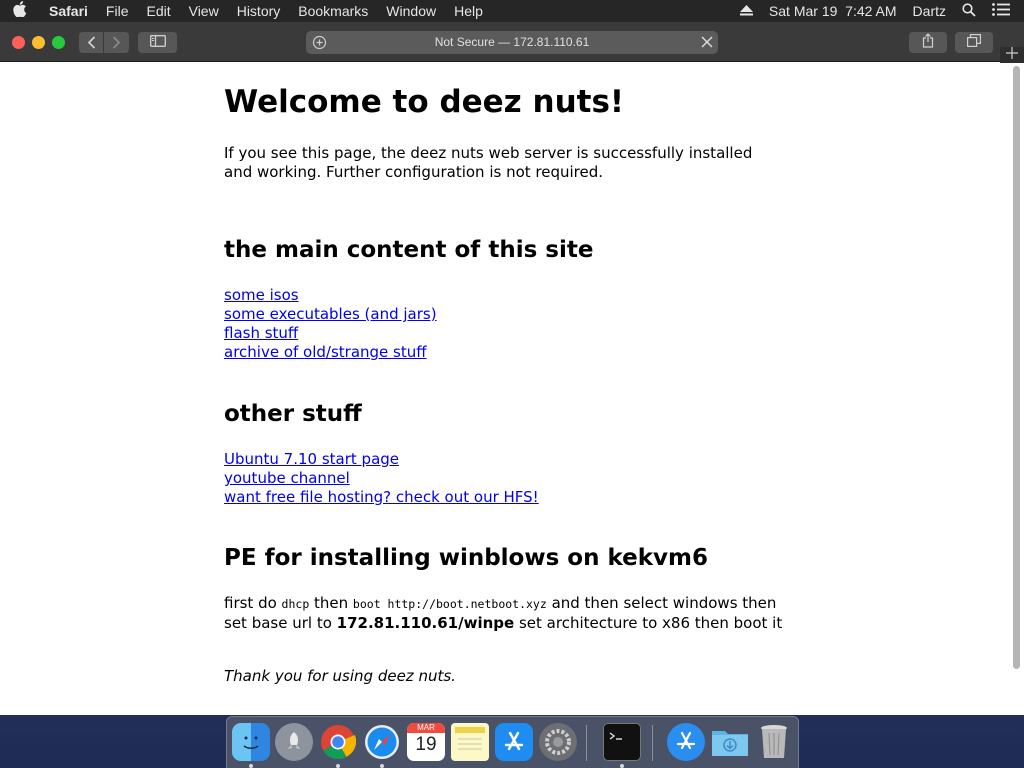 The height and width of the screenshot is (768, 1024). I want to click on chrome-icon, so click(338, 742).